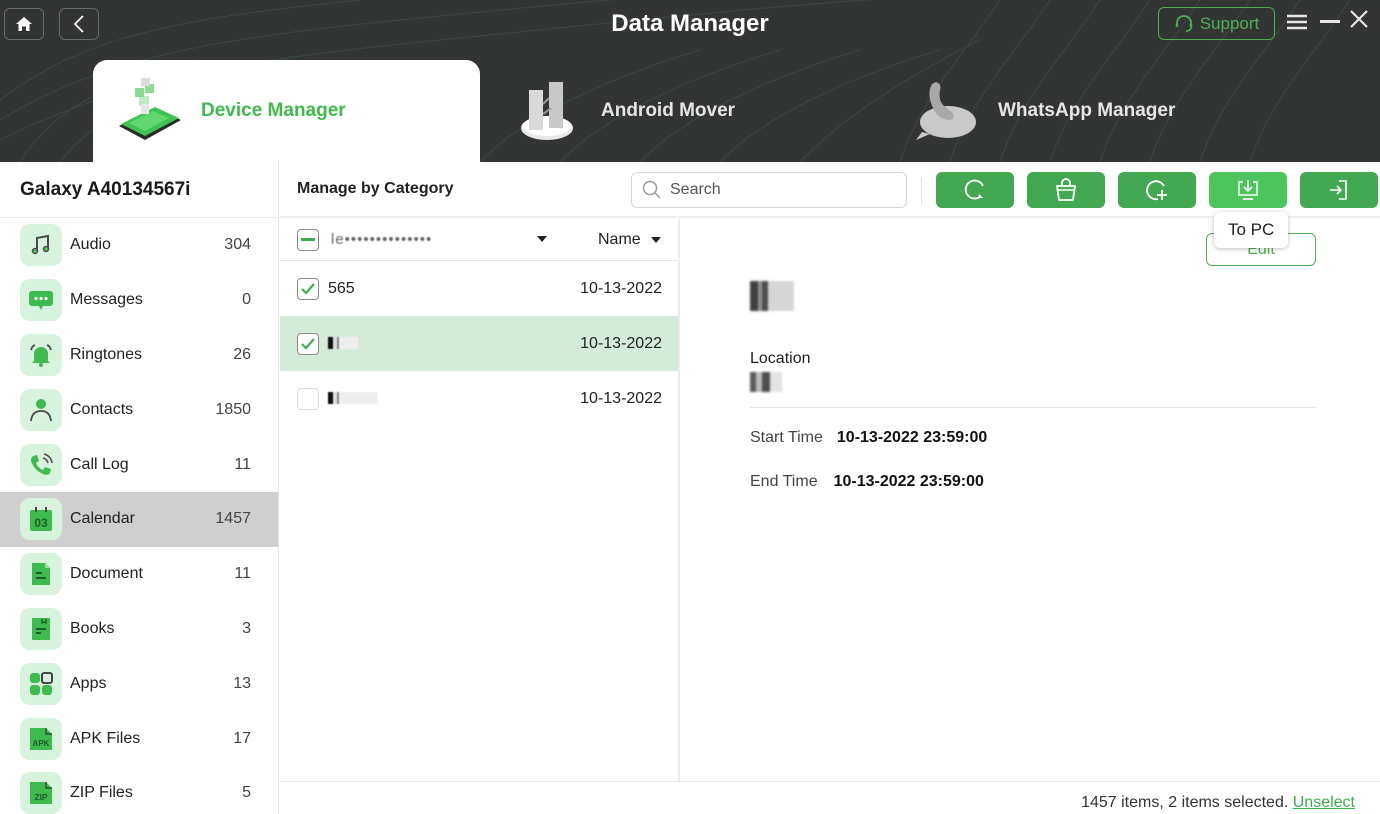  I want to click on apps-grid-icon, so click(41, 683).